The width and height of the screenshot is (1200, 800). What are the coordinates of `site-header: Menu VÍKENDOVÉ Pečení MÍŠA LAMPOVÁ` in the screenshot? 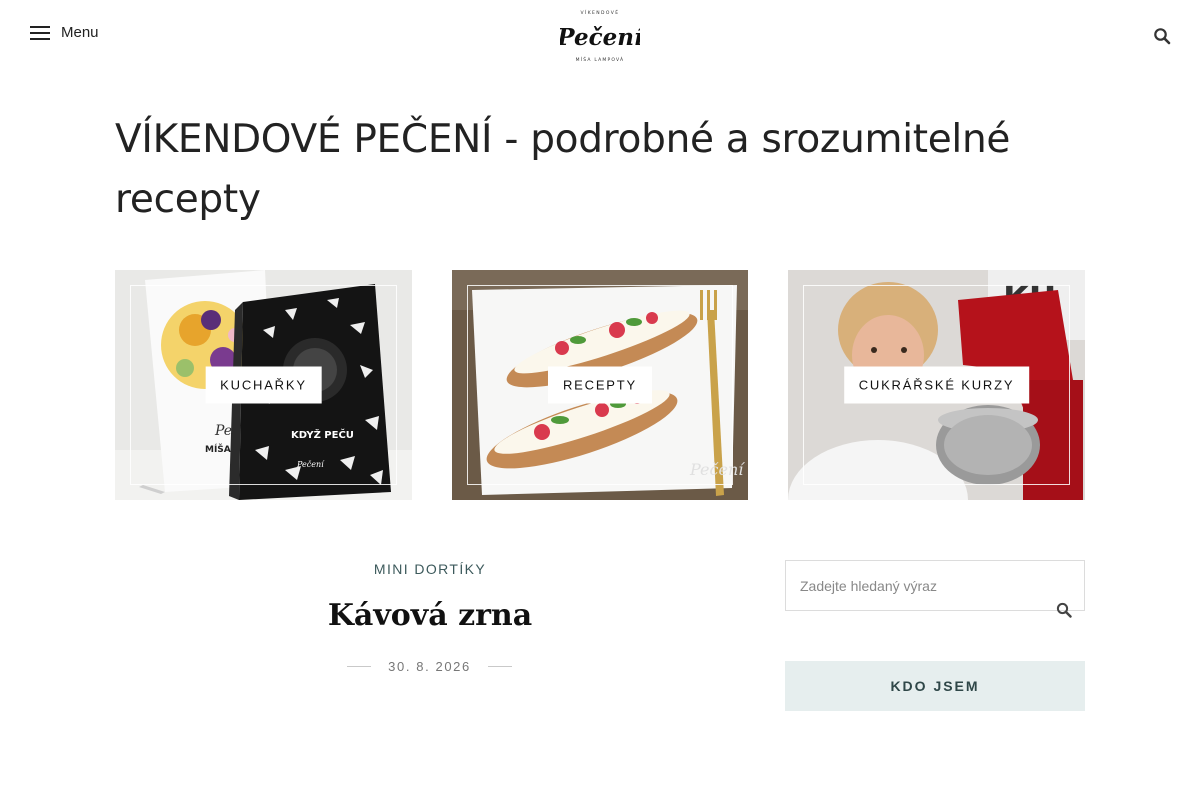 It's located at (600, 36).